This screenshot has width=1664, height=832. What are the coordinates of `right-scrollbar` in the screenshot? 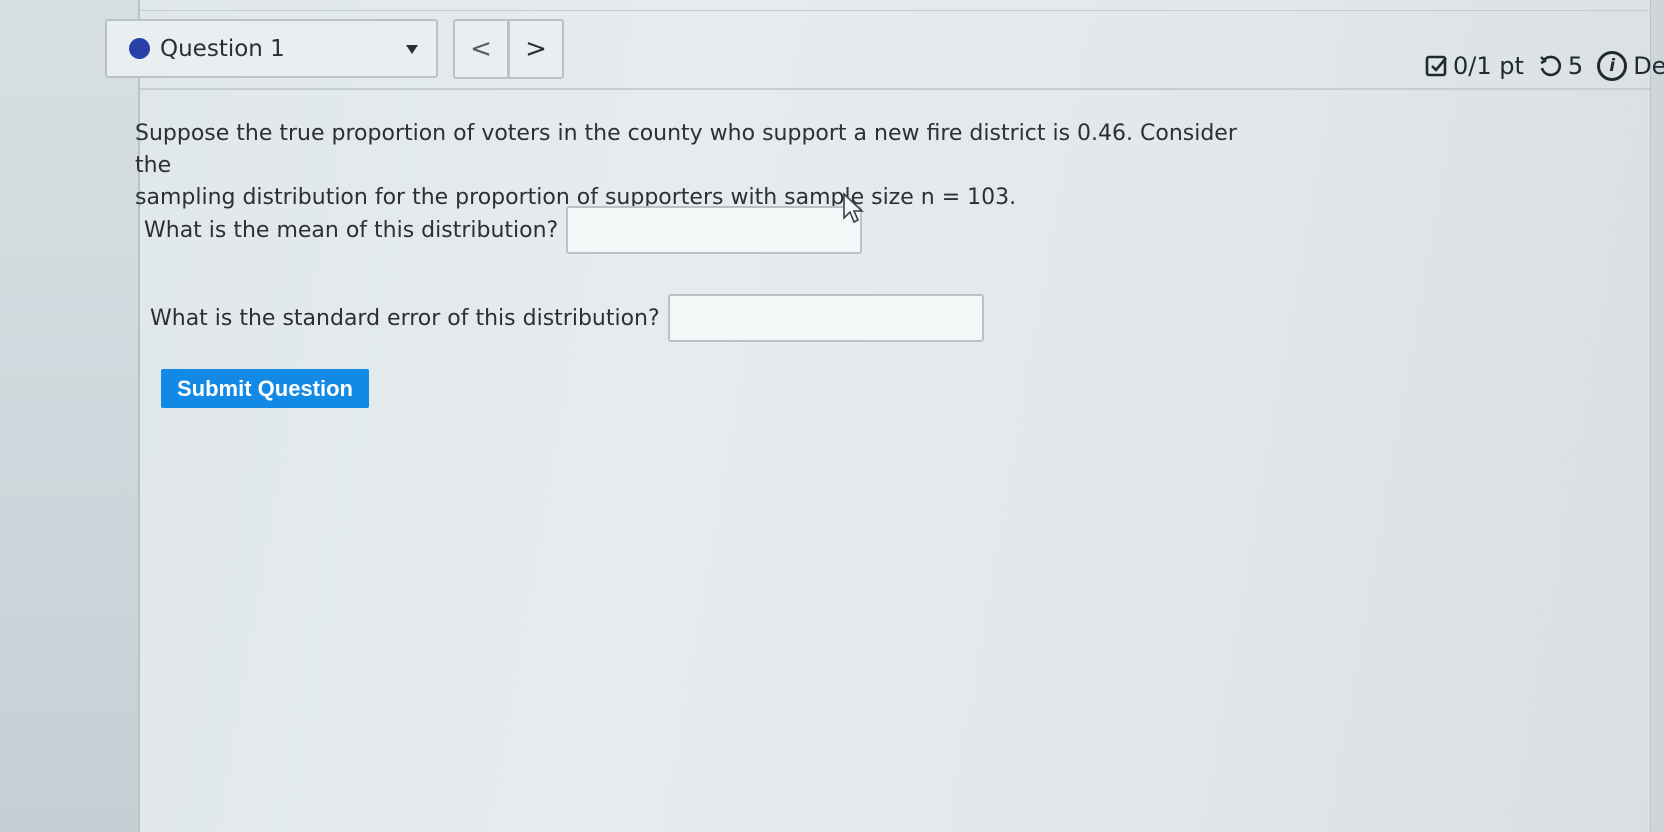 It's located at (1657, 416).